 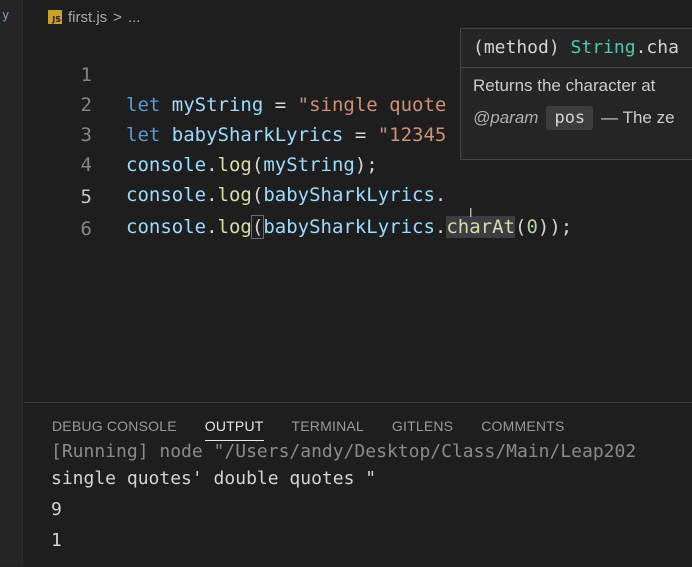 What do you see at coordinates (471, 213) in the screenshot?
I see `text-cursor-icon: I` at bounding box center [471, 213].